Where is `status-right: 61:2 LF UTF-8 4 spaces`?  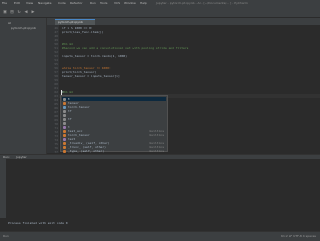 status-right: 61:2 LF UTF-8 4 spaces is located at coordinates (298, 236).